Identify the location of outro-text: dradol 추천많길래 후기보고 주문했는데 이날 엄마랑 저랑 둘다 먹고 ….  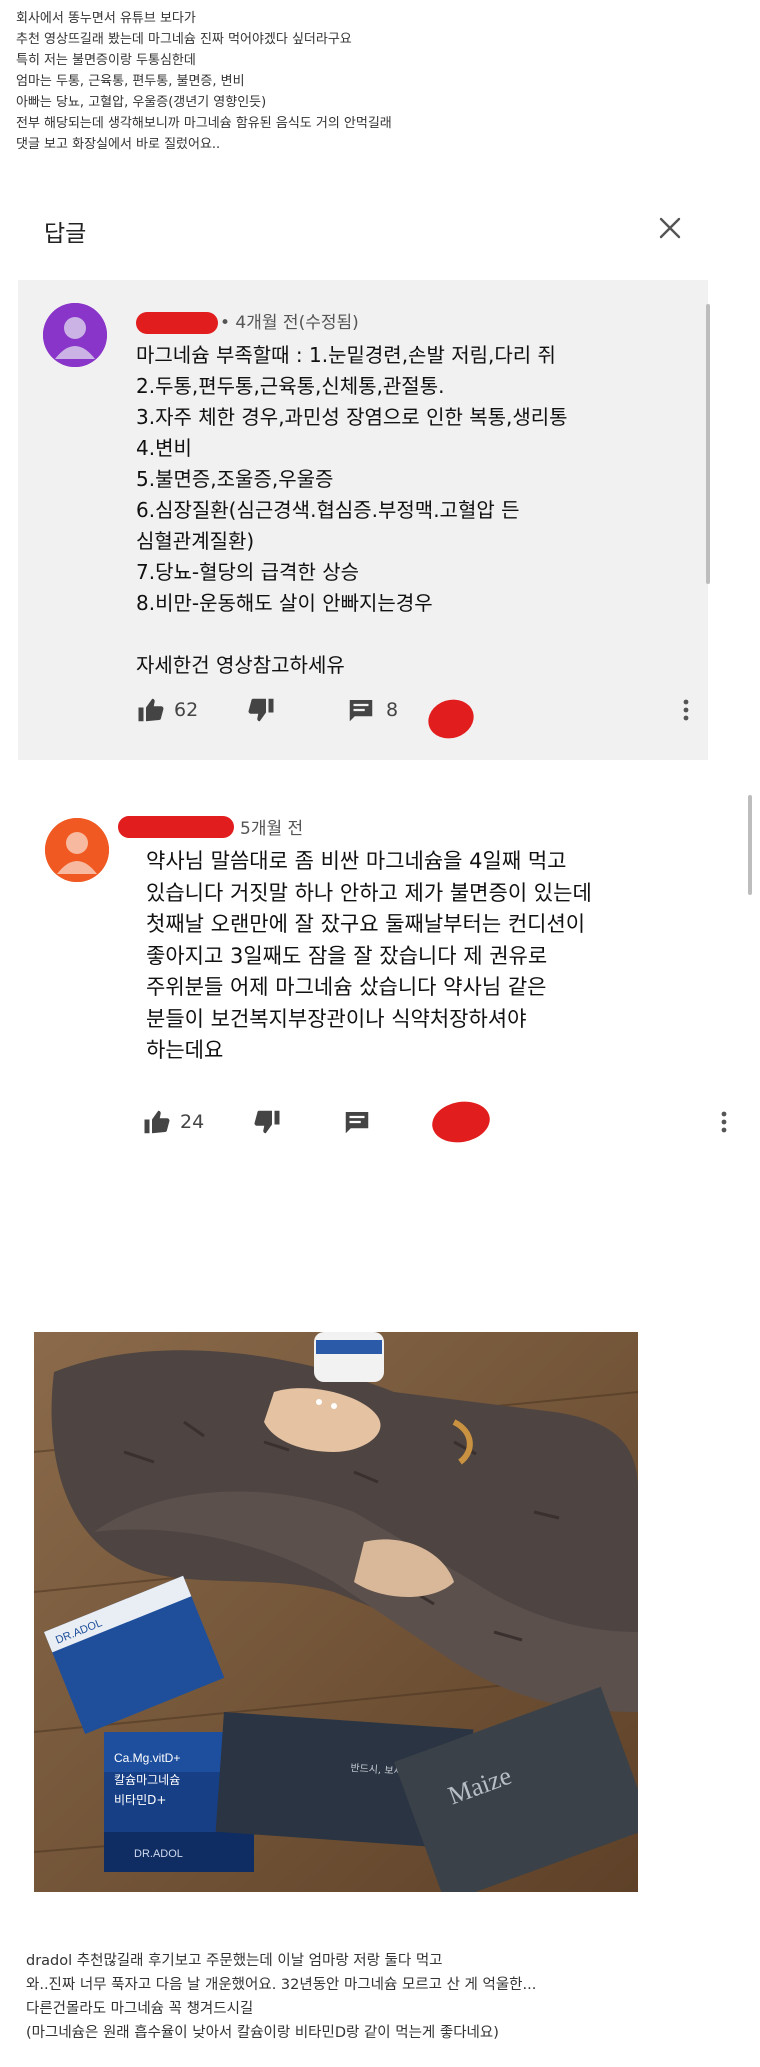
(386, 1997).